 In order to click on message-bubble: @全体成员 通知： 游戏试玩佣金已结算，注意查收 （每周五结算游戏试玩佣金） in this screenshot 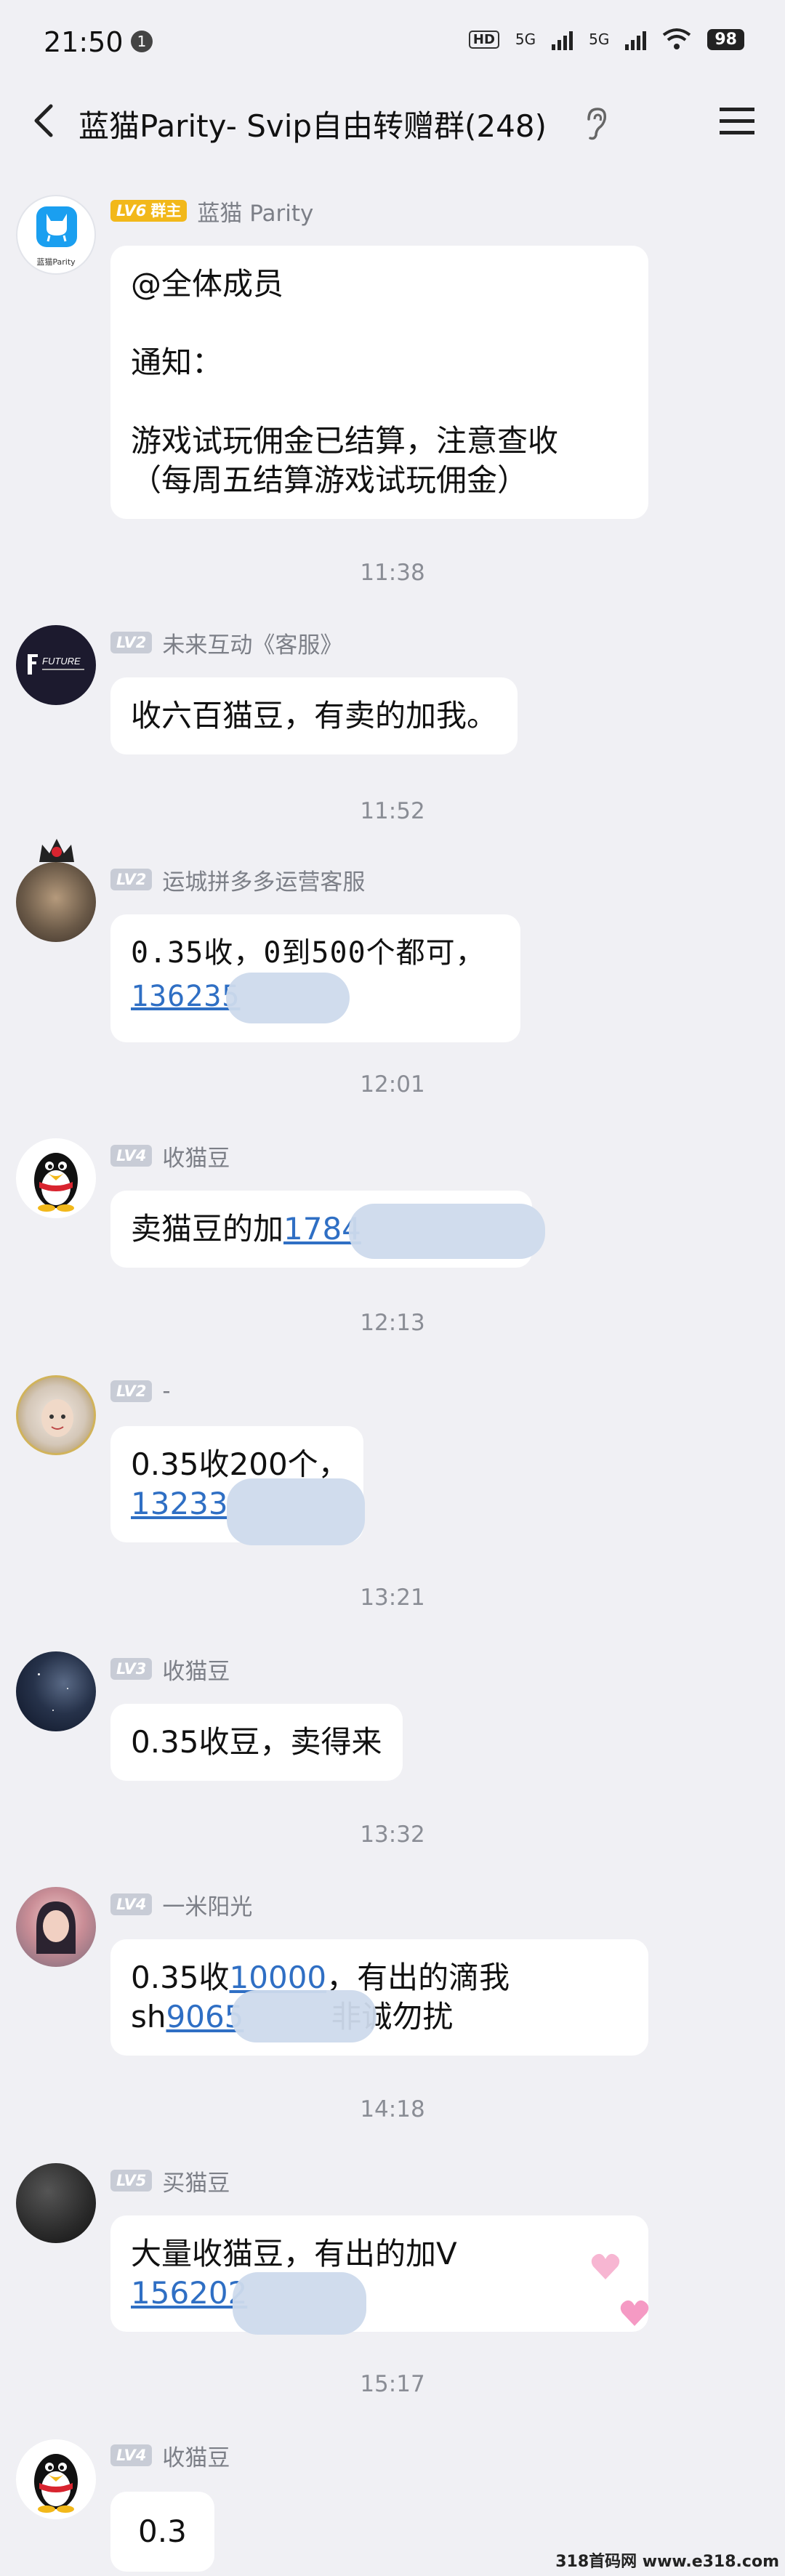, I will do `click(379, 382)`.